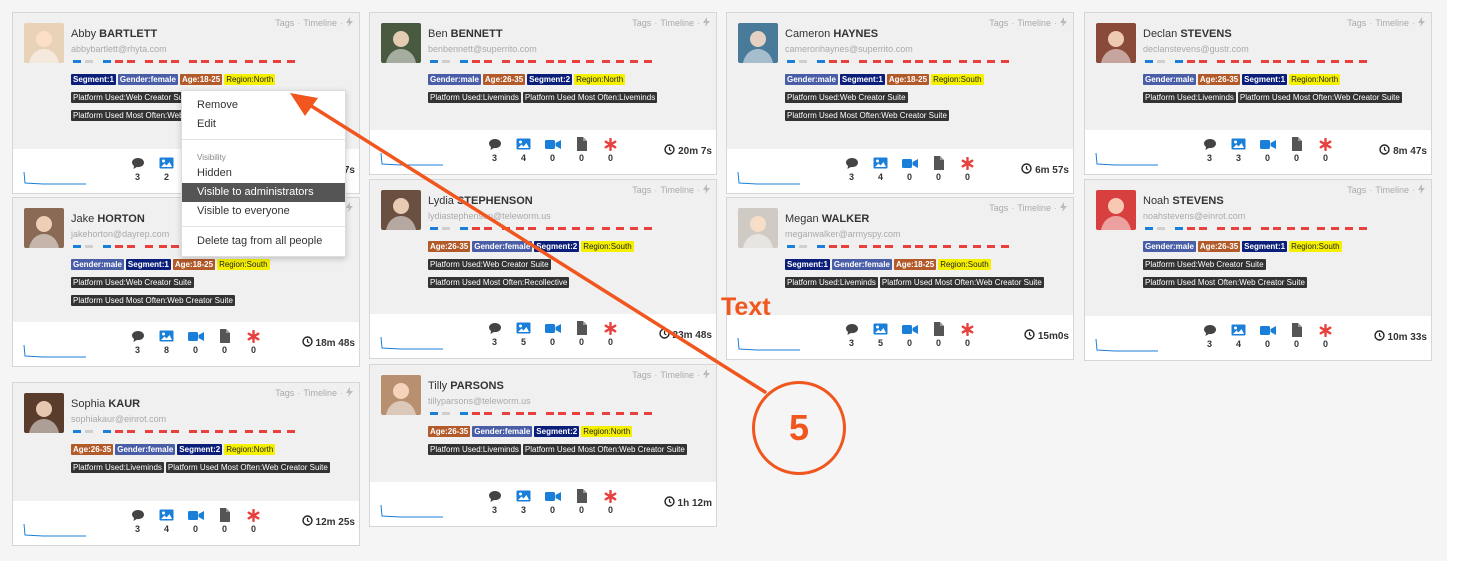  What do you see at coordinates (466, 386) in the screenshot?
I see `person-name: Tilly PARSONS` at bounding box center [466, 386].